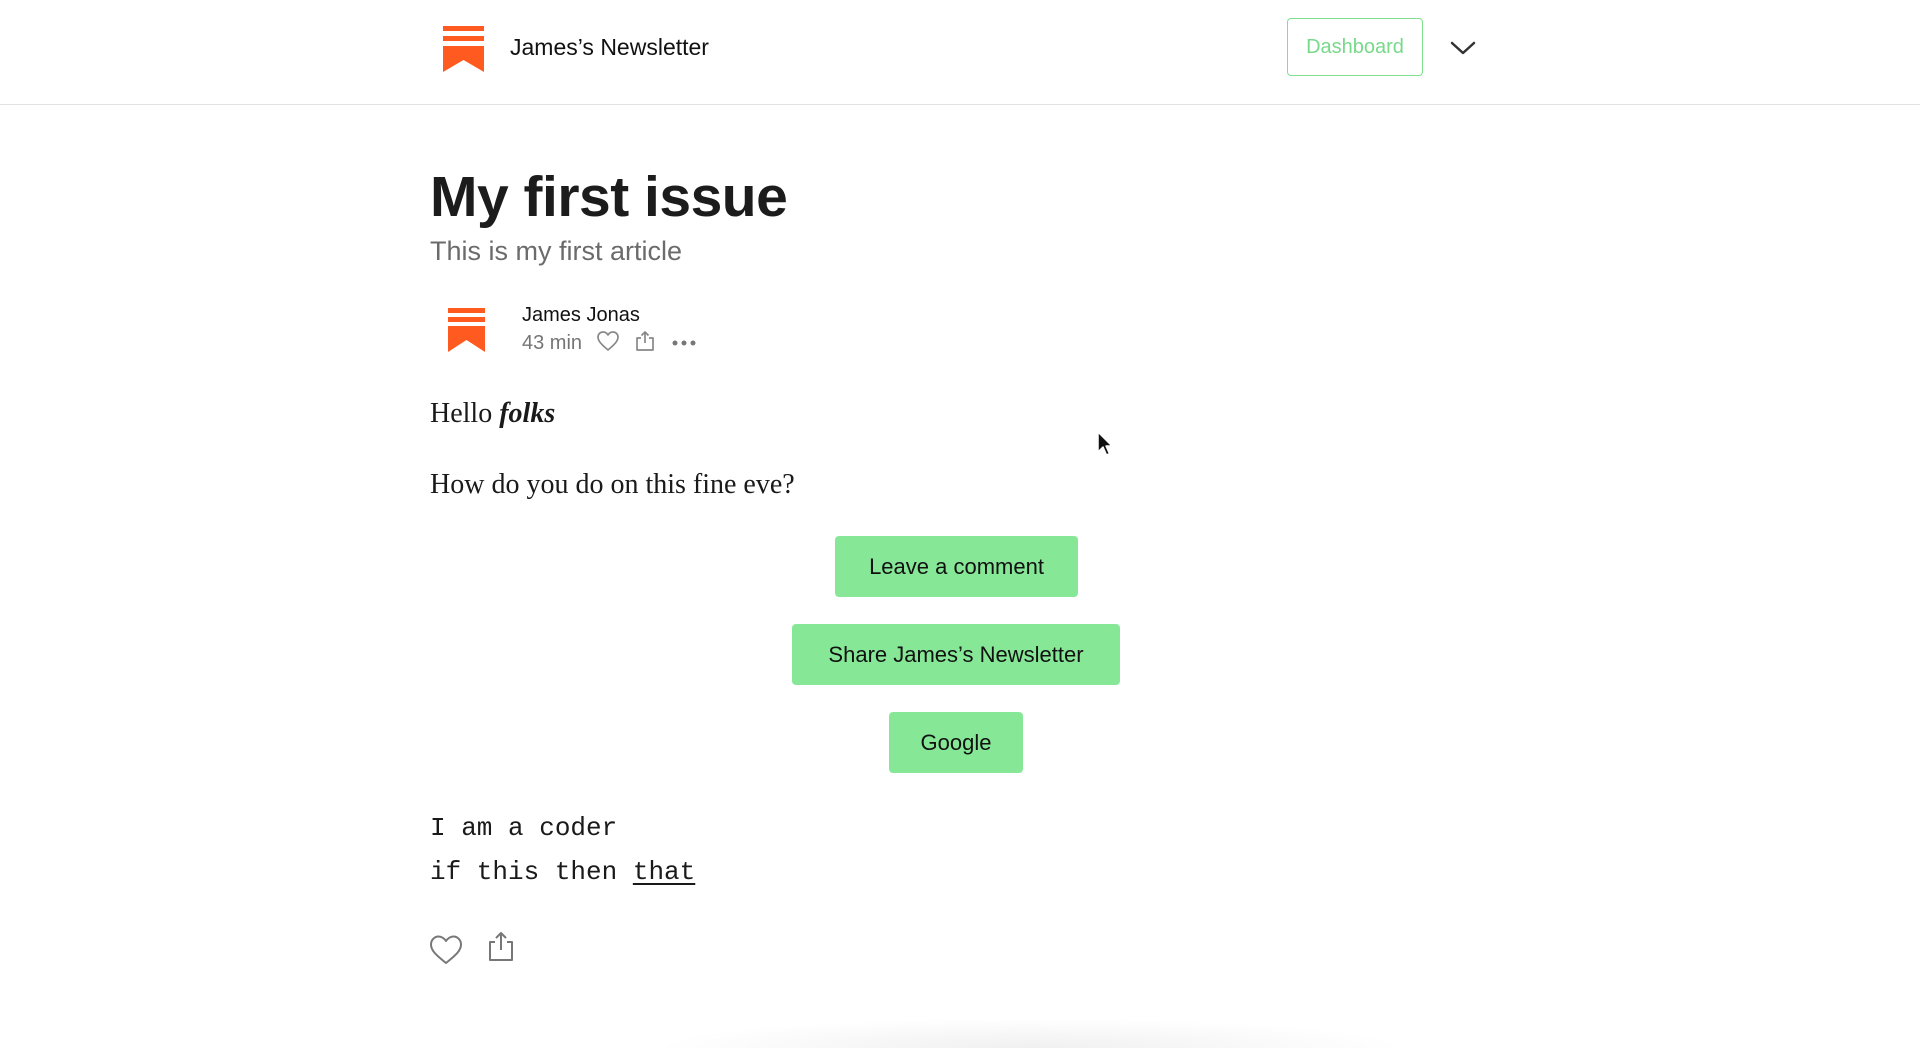  Describe the element at coordinates (527, 413) in the screenshot. I see `greeting-emphasis: folks` at that location.